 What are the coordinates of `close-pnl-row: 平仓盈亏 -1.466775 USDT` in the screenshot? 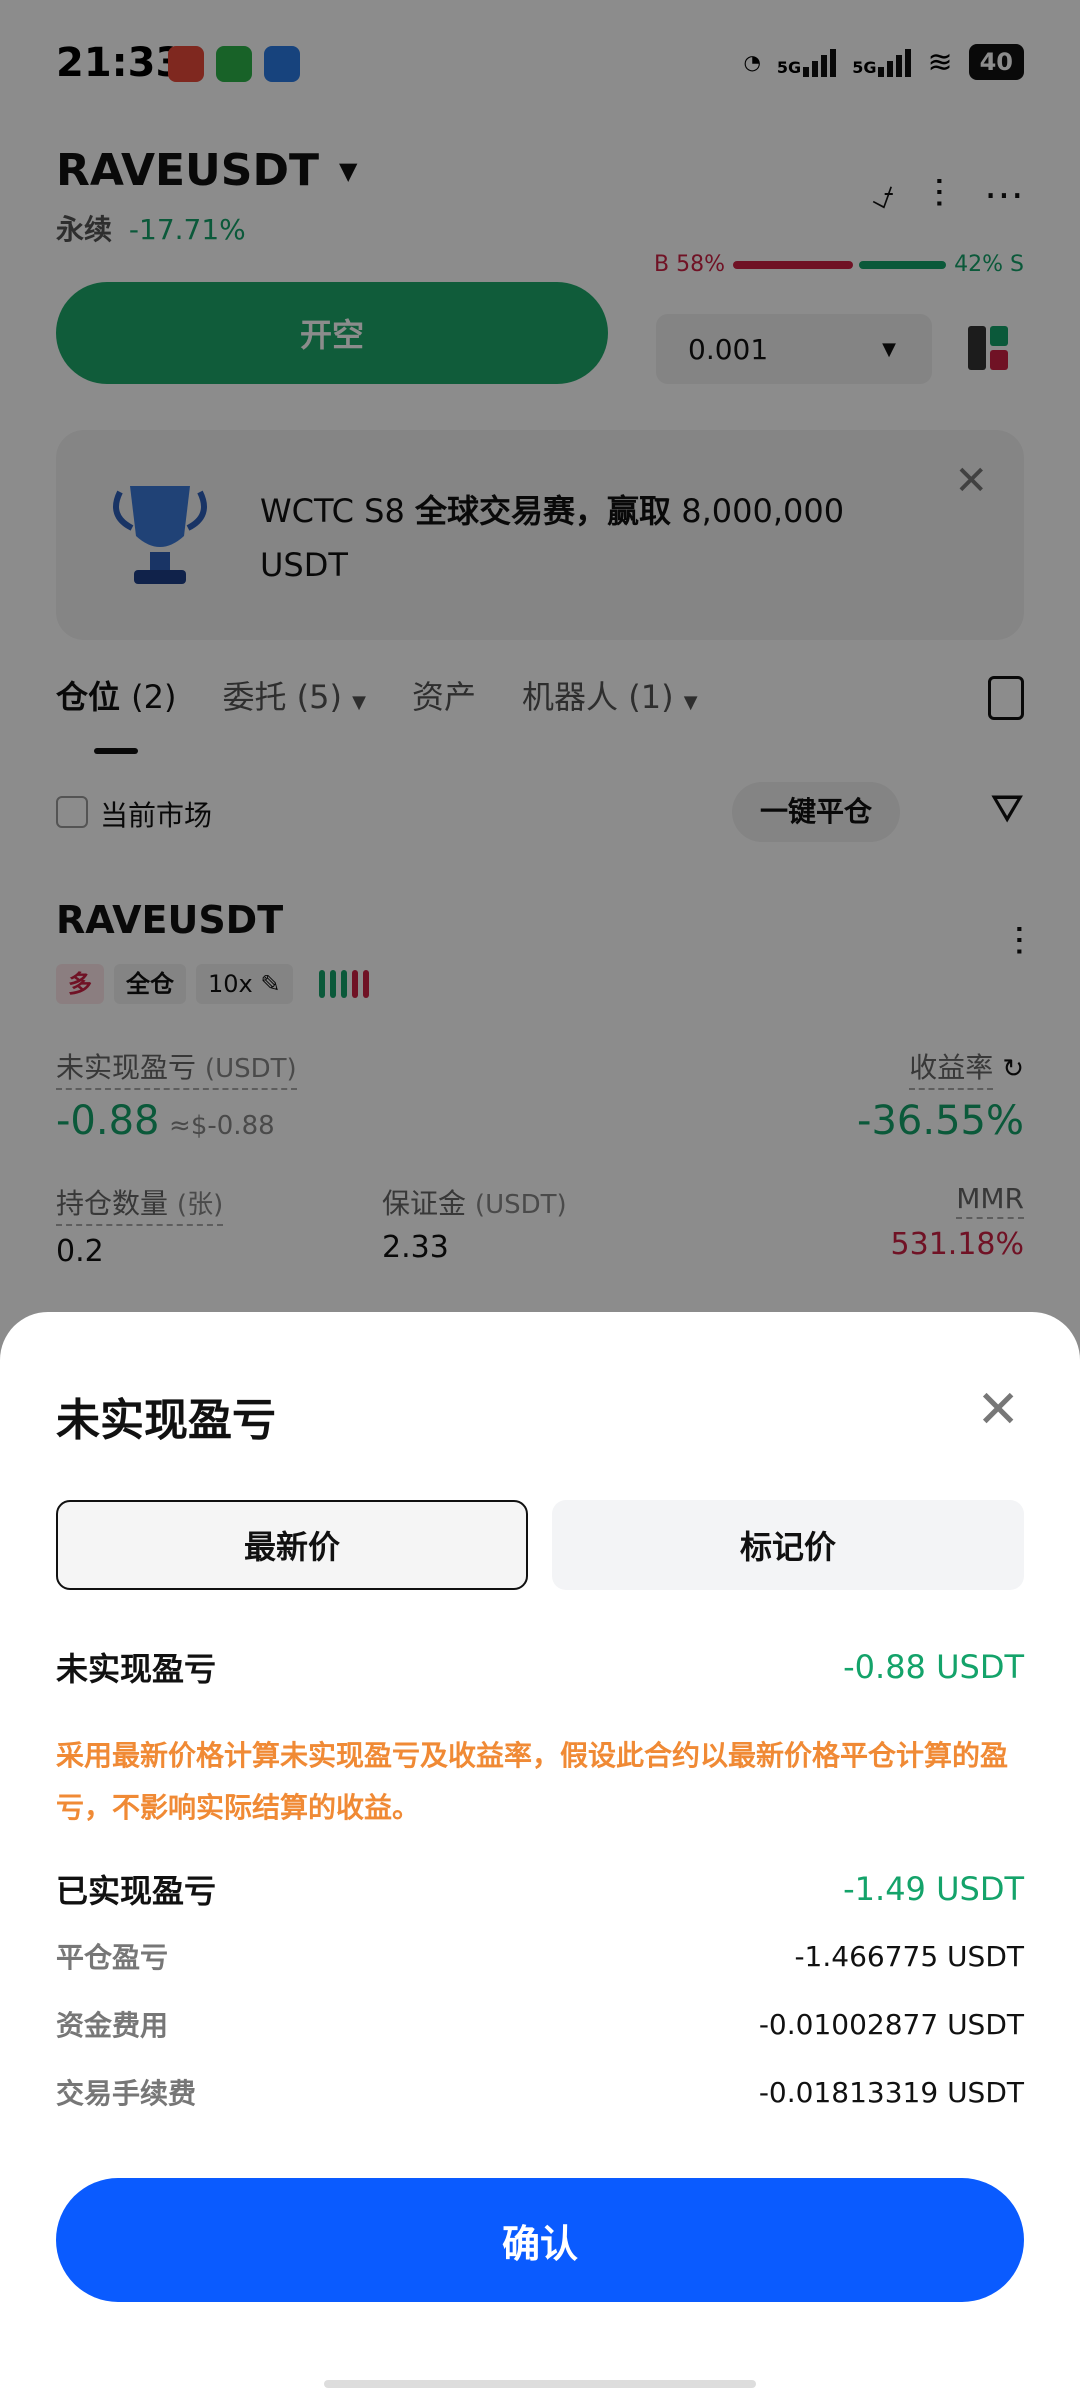 It's located at (540, 1957).